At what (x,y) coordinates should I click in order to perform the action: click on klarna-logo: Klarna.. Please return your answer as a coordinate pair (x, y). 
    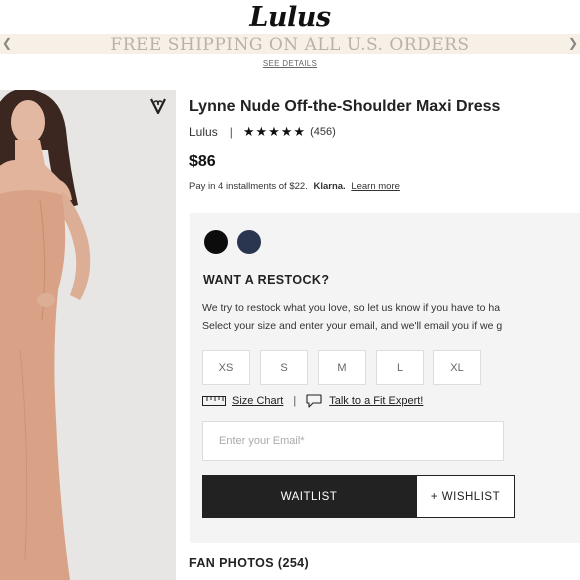
    Looking at the image, I should click on (329, 186).